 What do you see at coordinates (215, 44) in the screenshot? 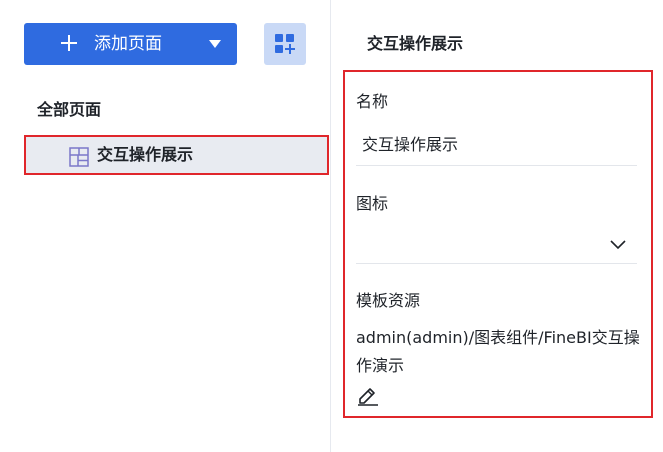
I see `caret-down-icon` at bounding box center [215, 44].